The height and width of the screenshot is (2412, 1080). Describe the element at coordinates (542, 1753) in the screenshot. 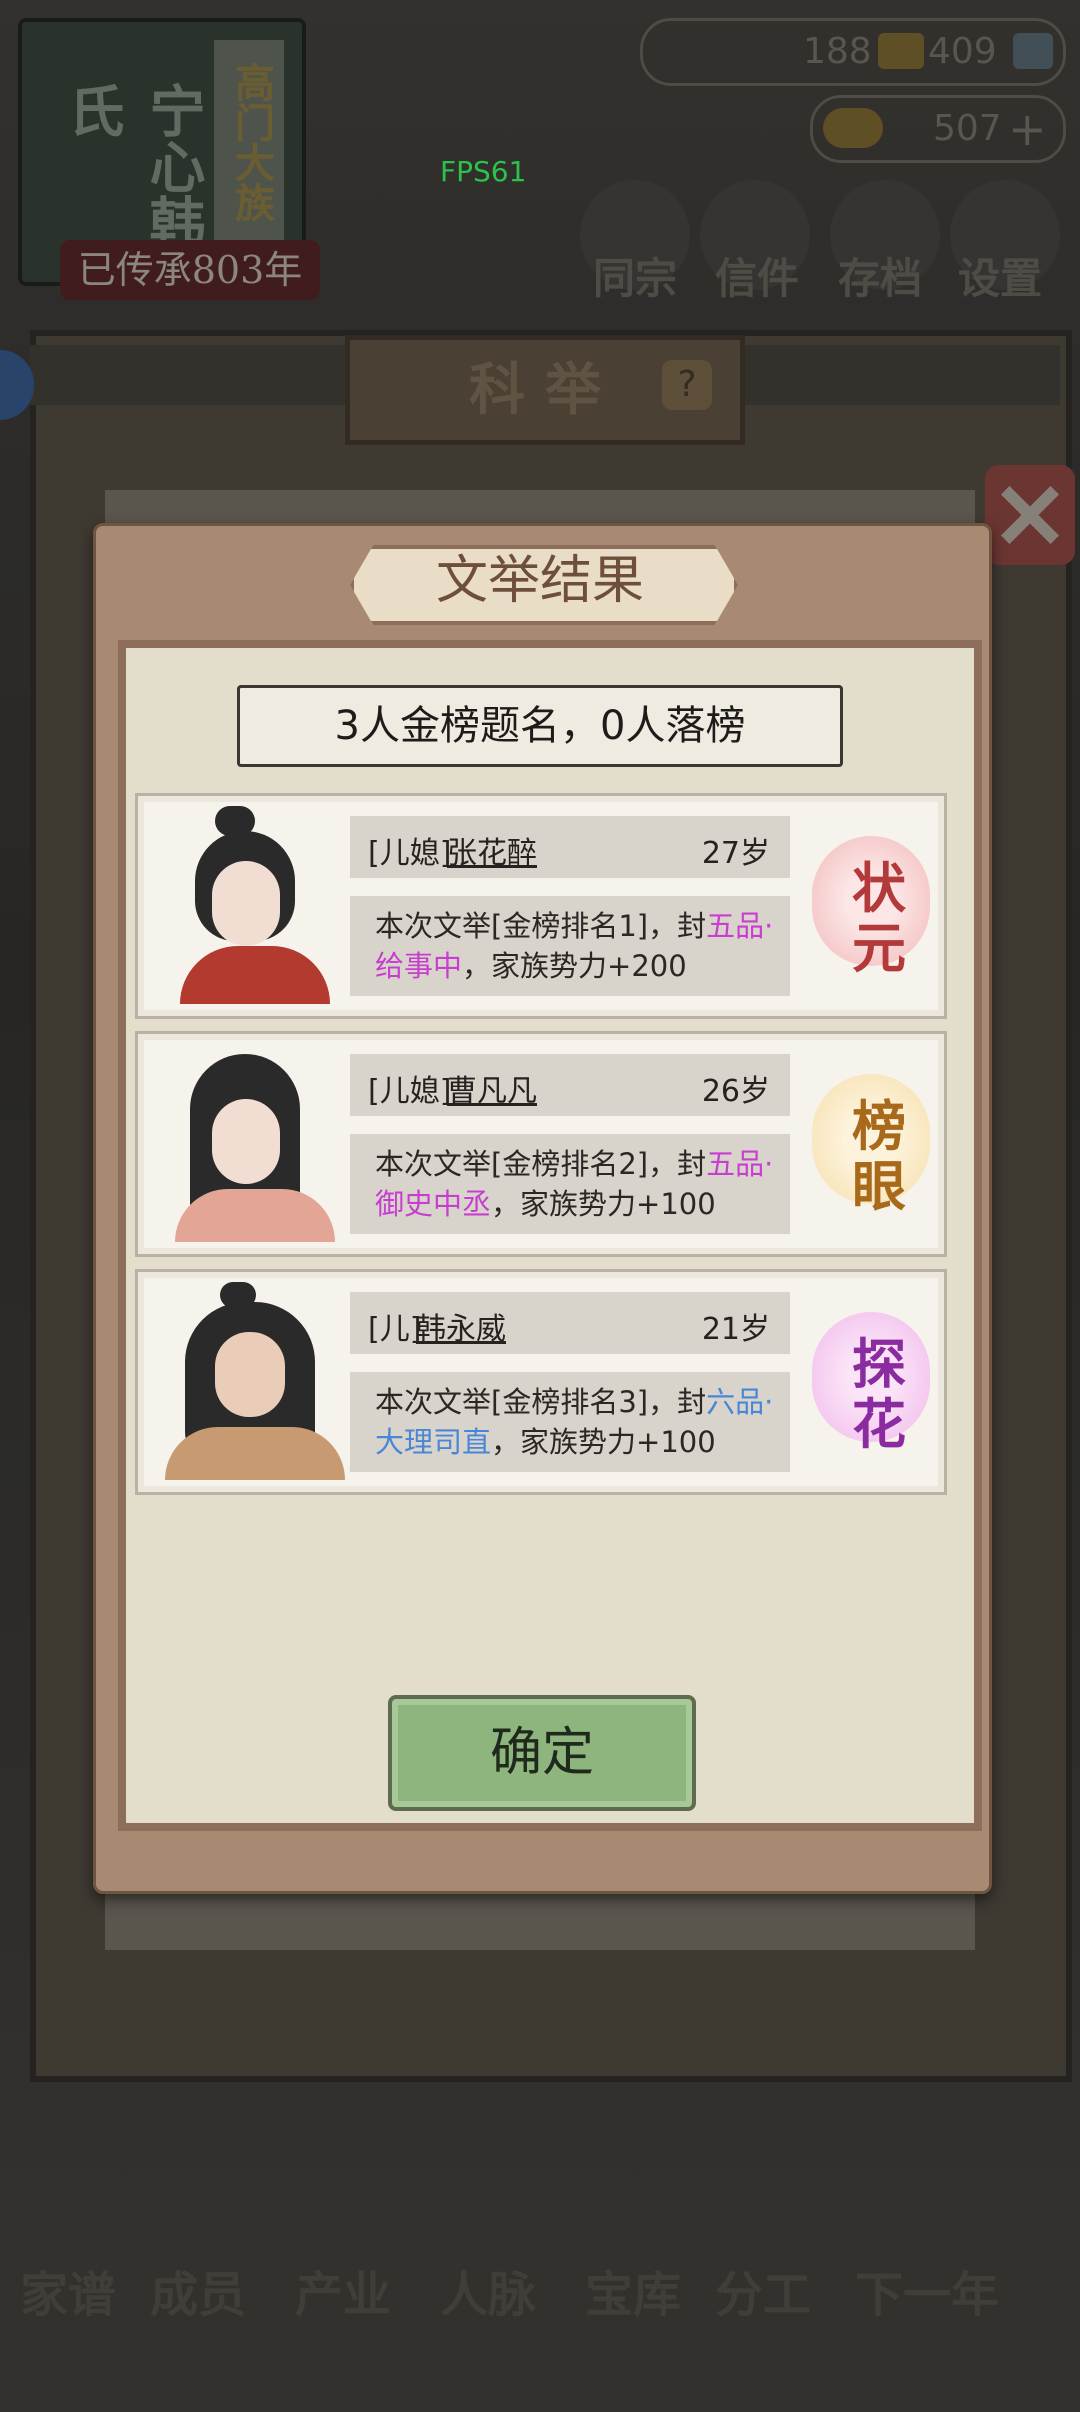

I see `confirm-button: 确定` at that location.